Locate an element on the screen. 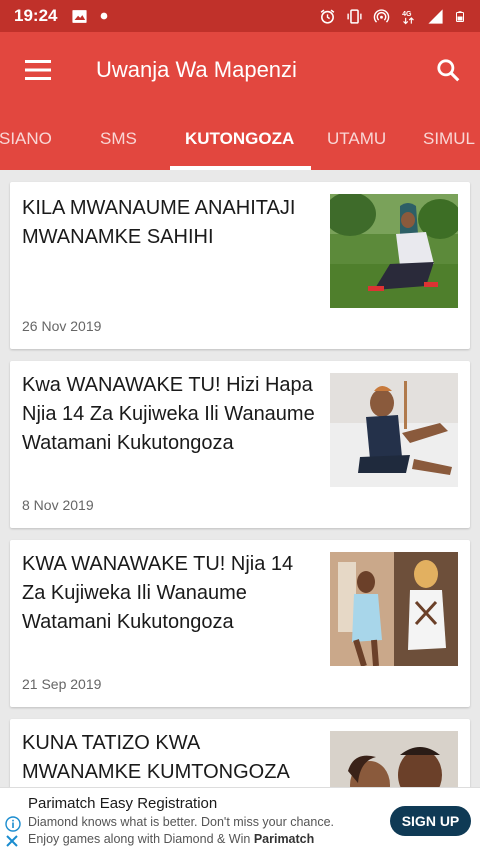 The height and width of the screenshot is (853, 480). tab-utamu: UTAMU is located at coordinates (356, 139).